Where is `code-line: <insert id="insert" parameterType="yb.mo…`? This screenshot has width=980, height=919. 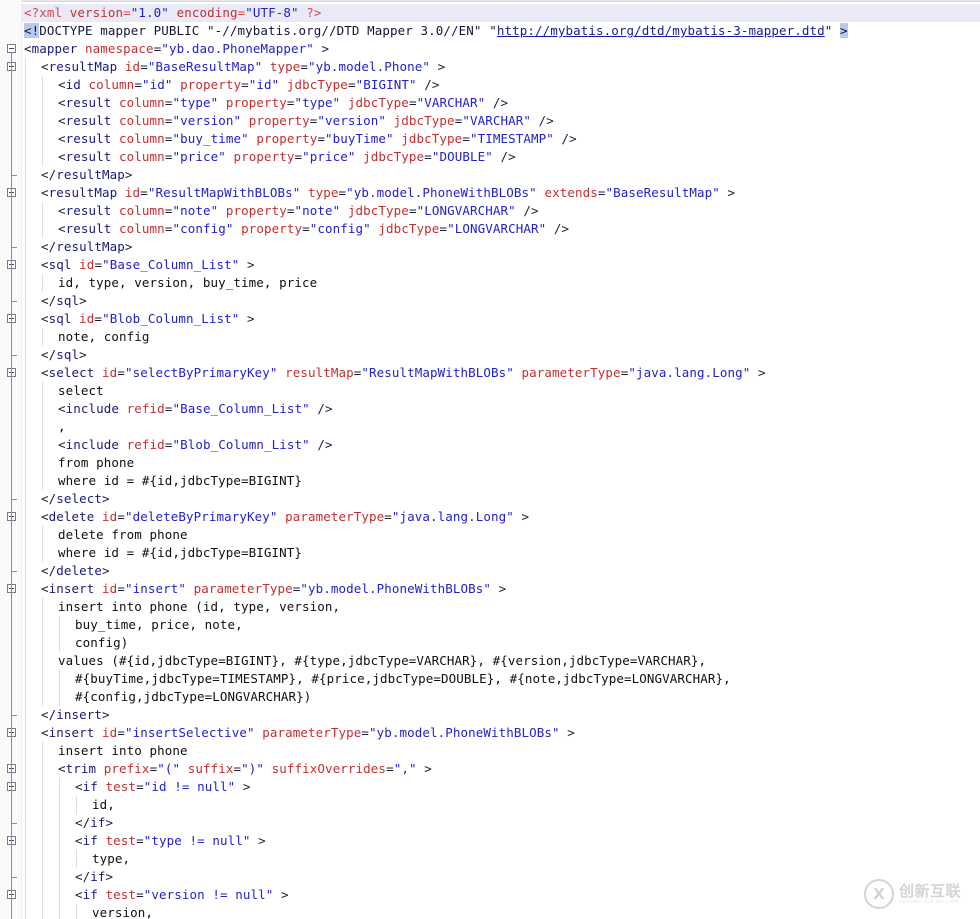 code-line: <insert id="insert" parameterType="yb.mo… is located at coordinates (490, 589).